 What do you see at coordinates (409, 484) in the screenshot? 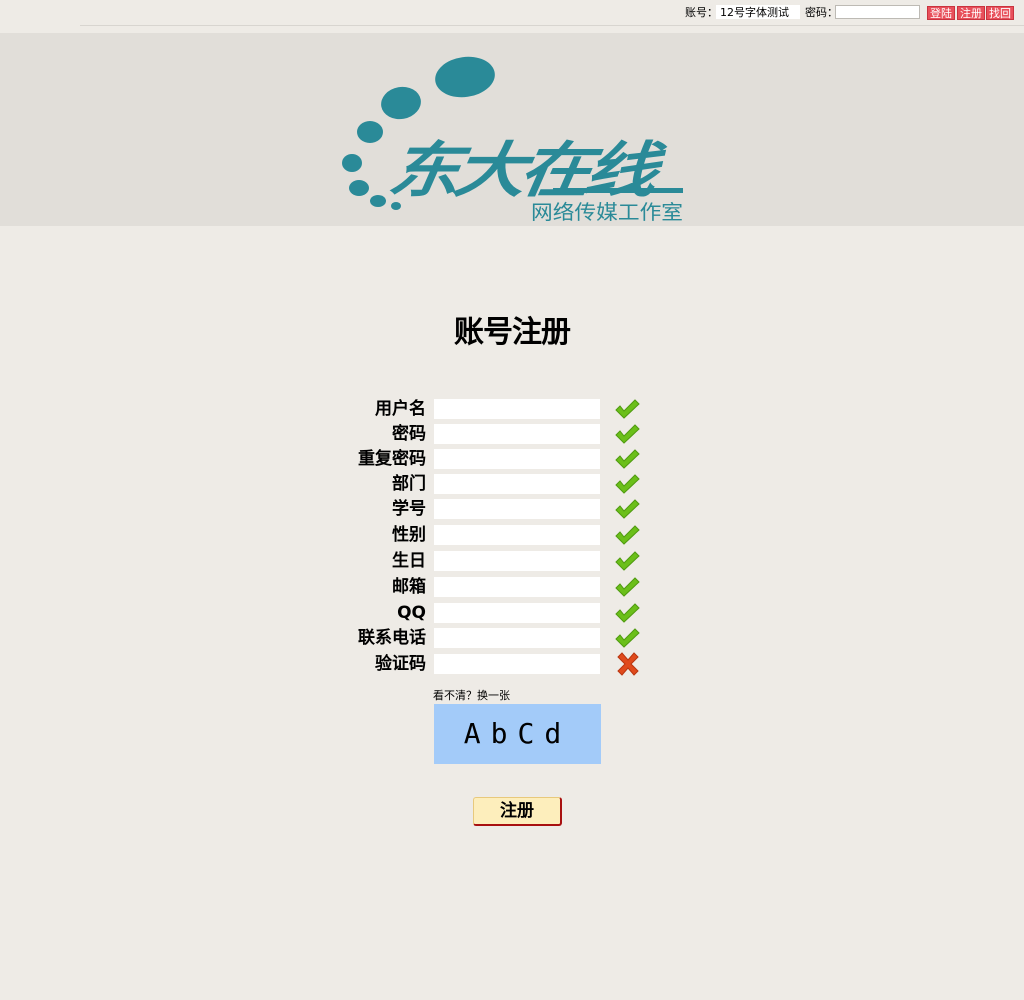
I see `department-label: 部门` at bounding box center [409, 484].